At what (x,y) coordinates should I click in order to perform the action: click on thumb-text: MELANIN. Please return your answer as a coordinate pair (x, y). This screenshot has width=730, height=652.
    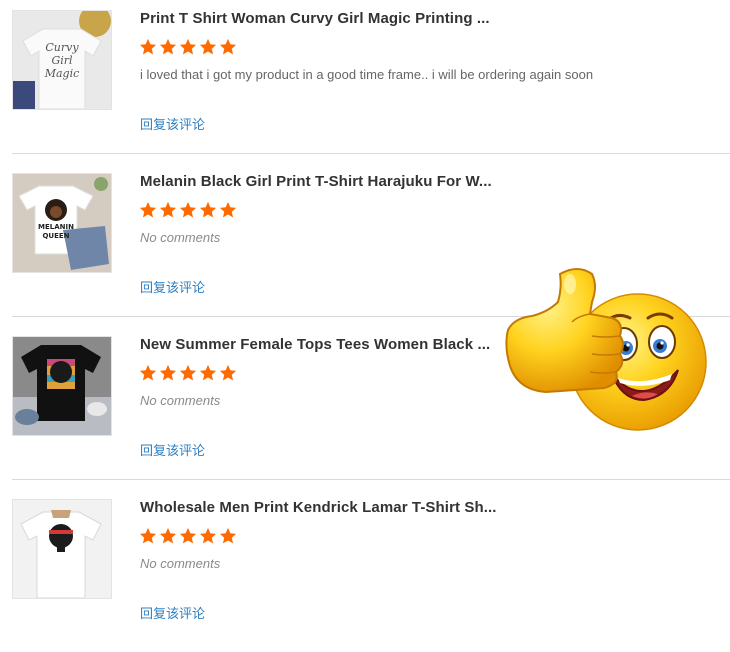
    Looking at the image, I should click on (56, 227).